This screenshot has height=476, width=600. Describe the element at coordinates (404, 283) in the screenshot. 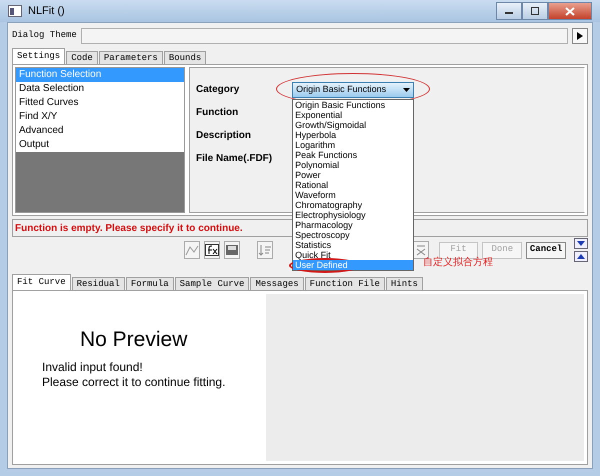

I see `tab: Hints` at that location.